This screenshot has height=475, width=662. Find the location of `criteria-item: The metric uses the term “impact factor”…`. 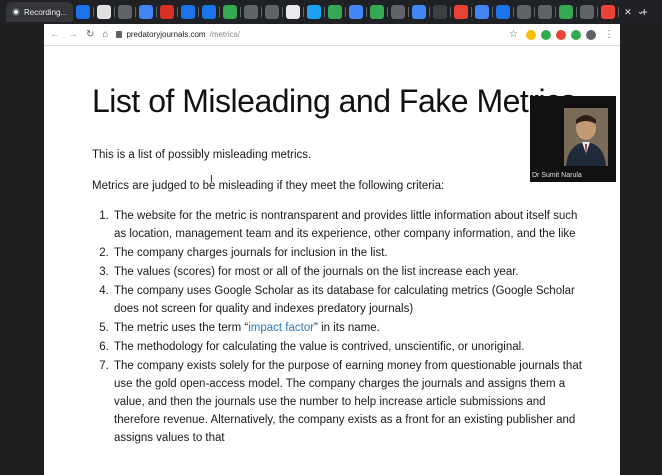

criteria-item: The metric uses the term “impact factor”… is located at coordinates (352, 328).